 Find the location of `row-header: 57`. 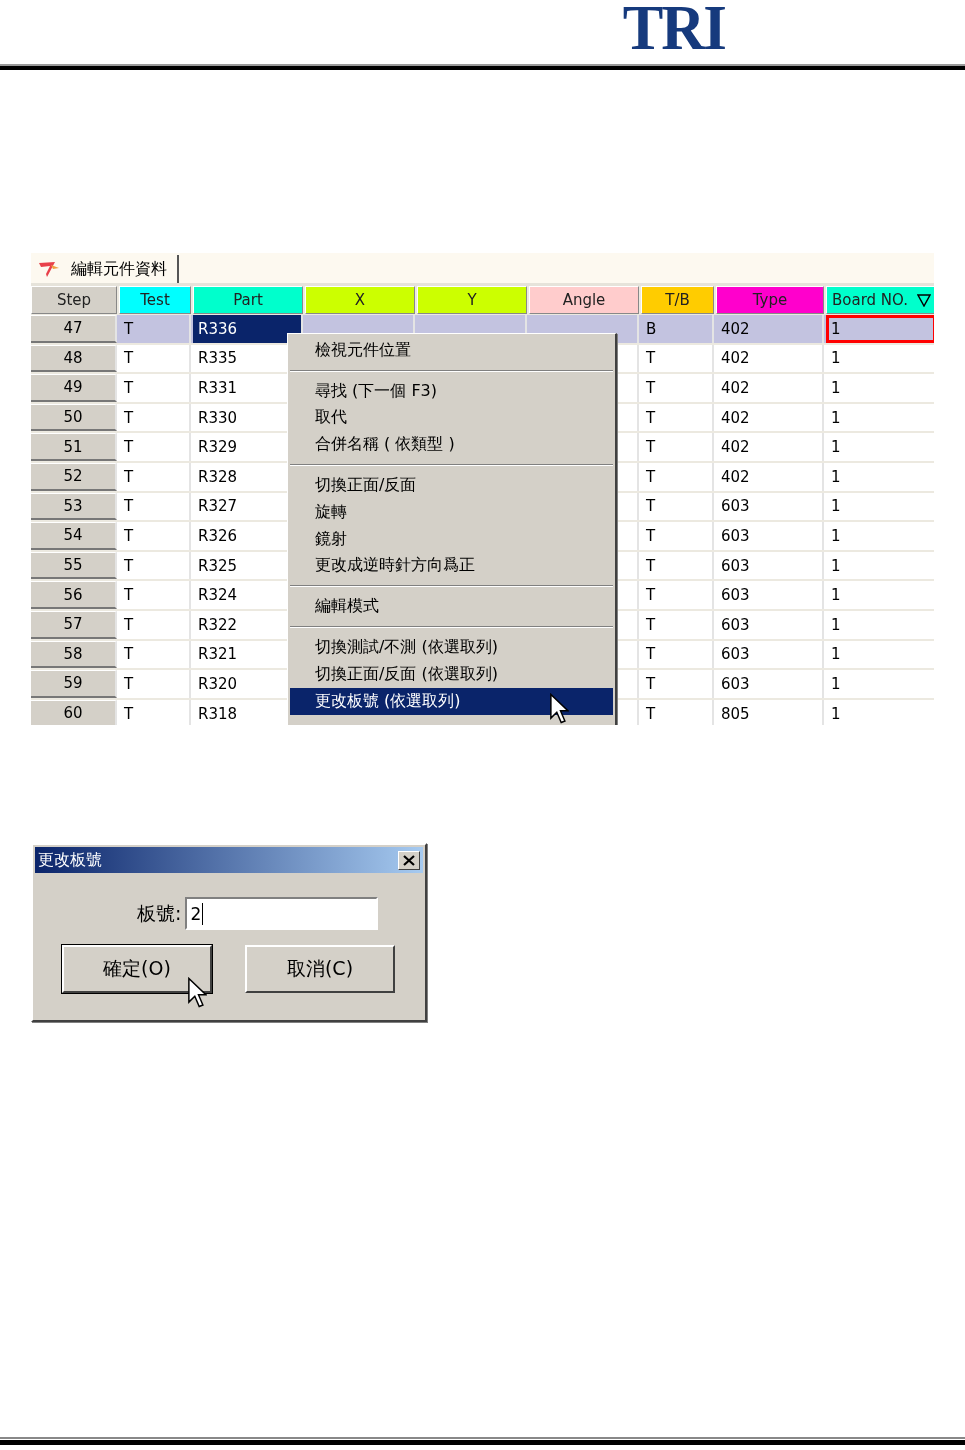

row-header: 57 is located at coordinates (74, 624).